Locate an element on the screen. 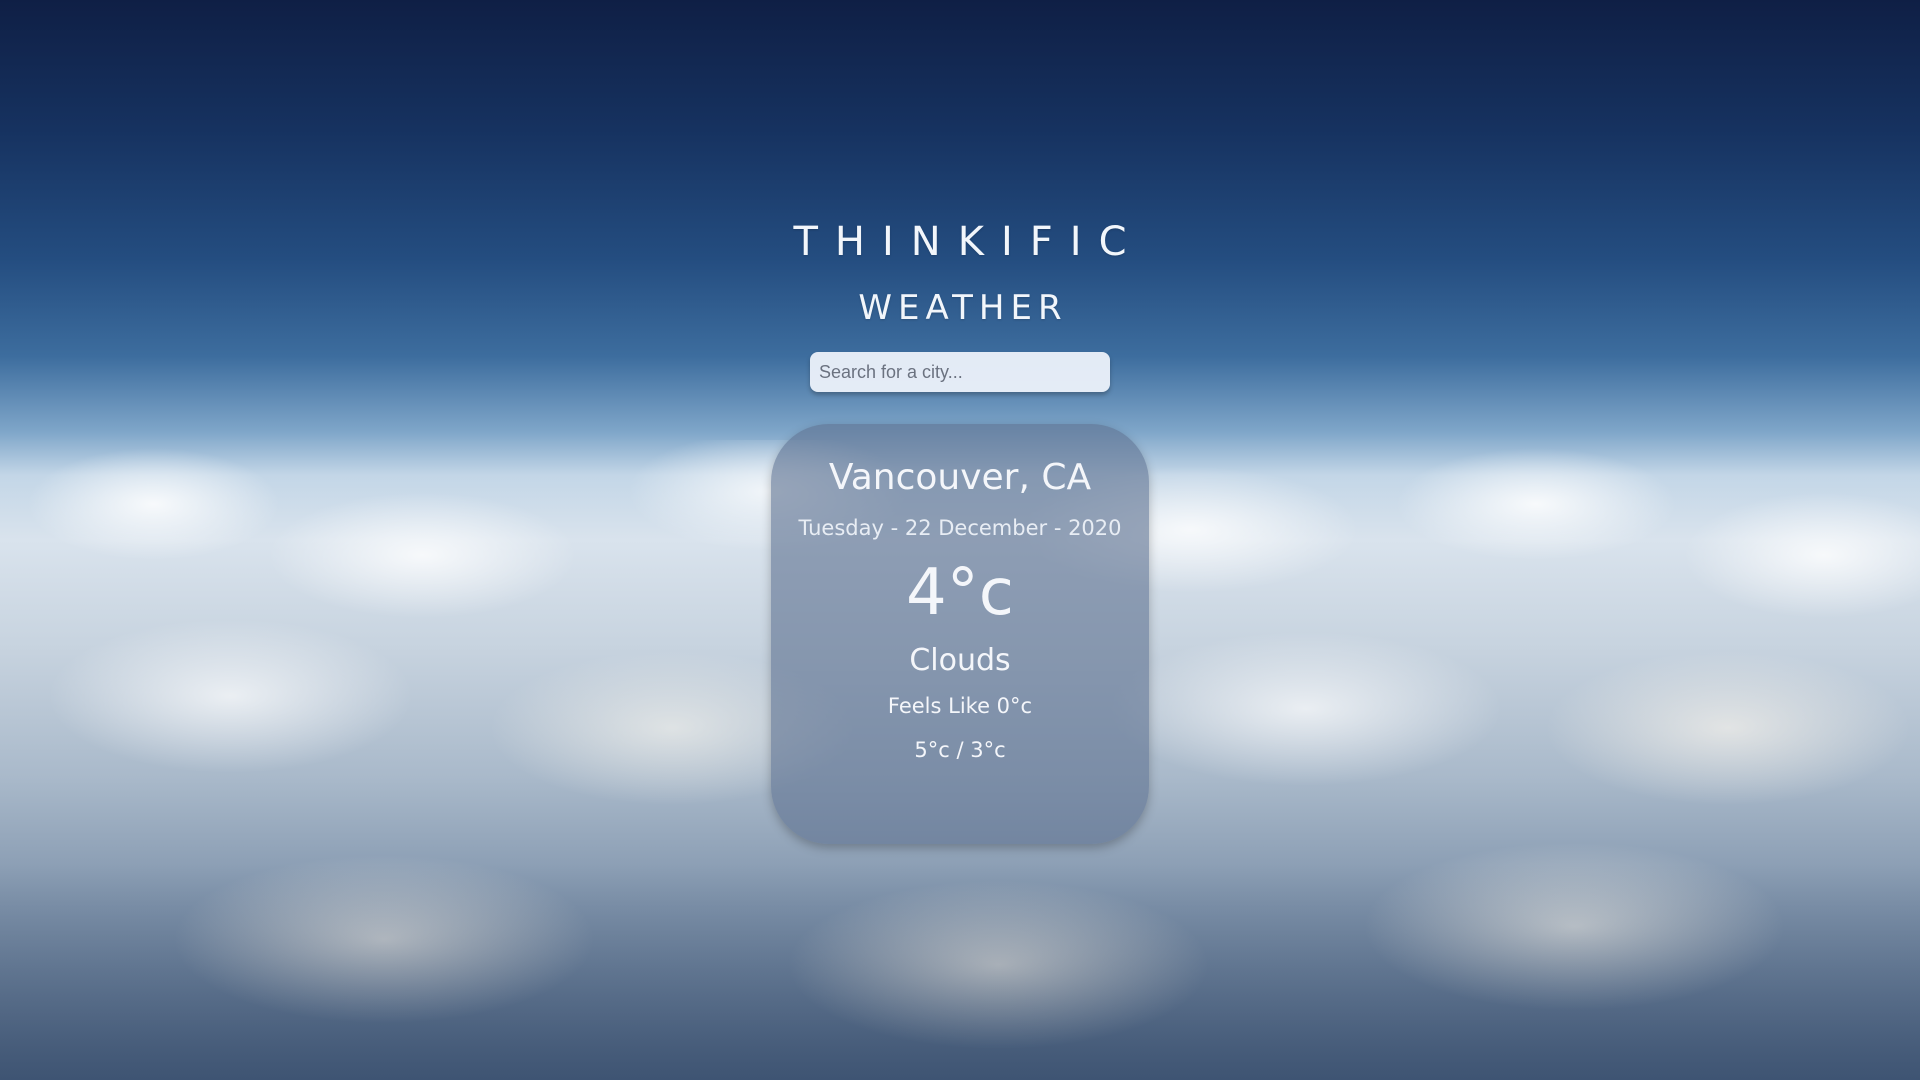  current-temperature: 4°c is located at coordinates (960, 593).